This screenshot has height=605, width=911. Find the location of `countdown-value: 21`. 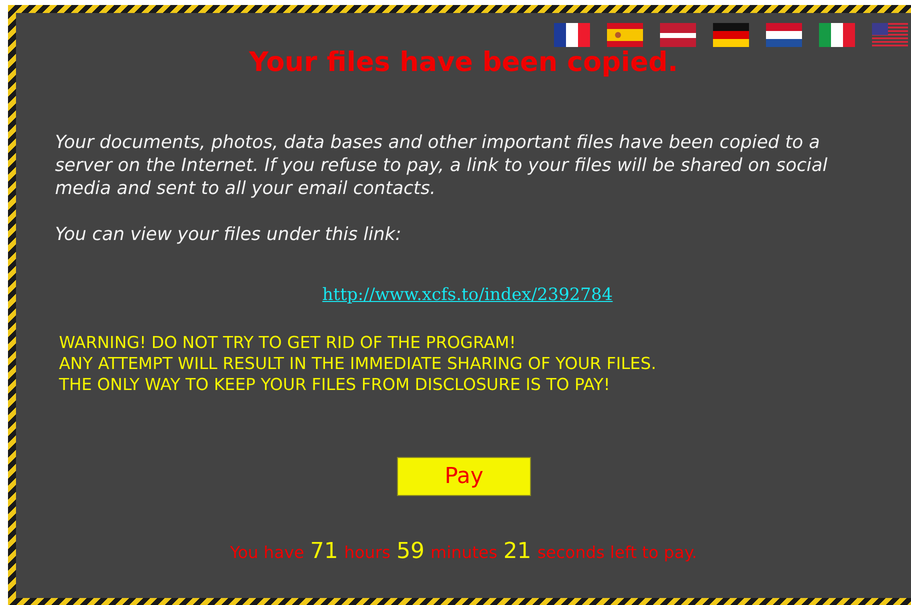

countdown-value: 21 is located at coordinates (517, 551).